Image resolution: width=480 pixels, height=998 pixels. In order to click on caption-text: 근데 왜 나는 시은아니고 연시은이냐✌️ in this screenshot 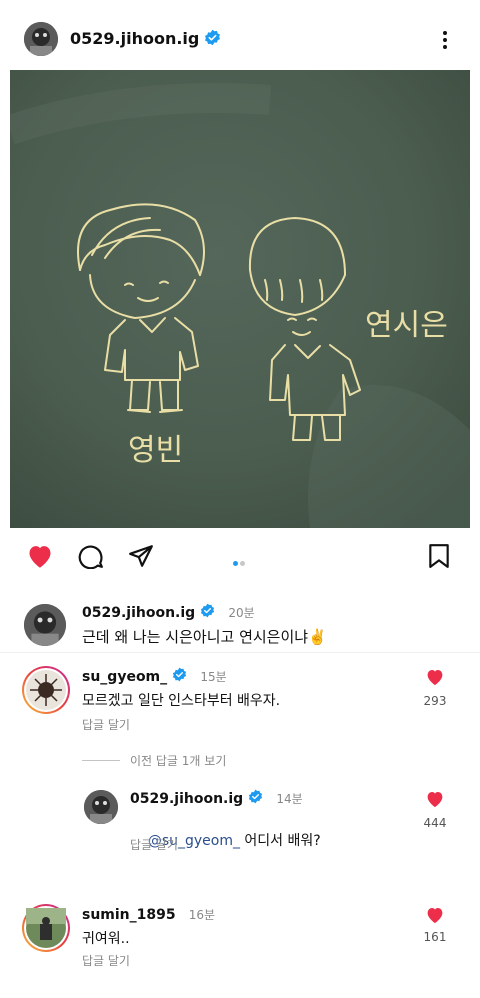, I will do `click(204, 637)`.